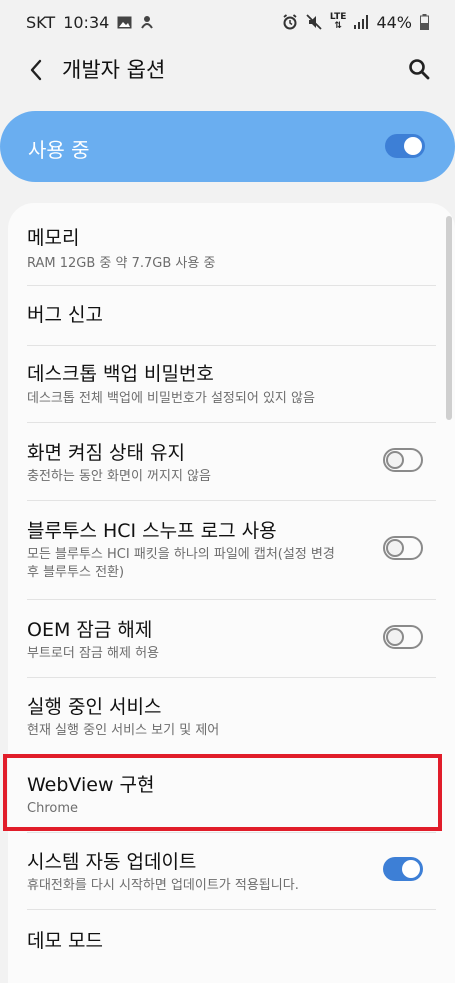 The image size is (455, 983). I want to click on setting-subtitle: 데스크톱 전체 백업에 비밀번호가 설정되어 있지 않음, so click(171, 398).